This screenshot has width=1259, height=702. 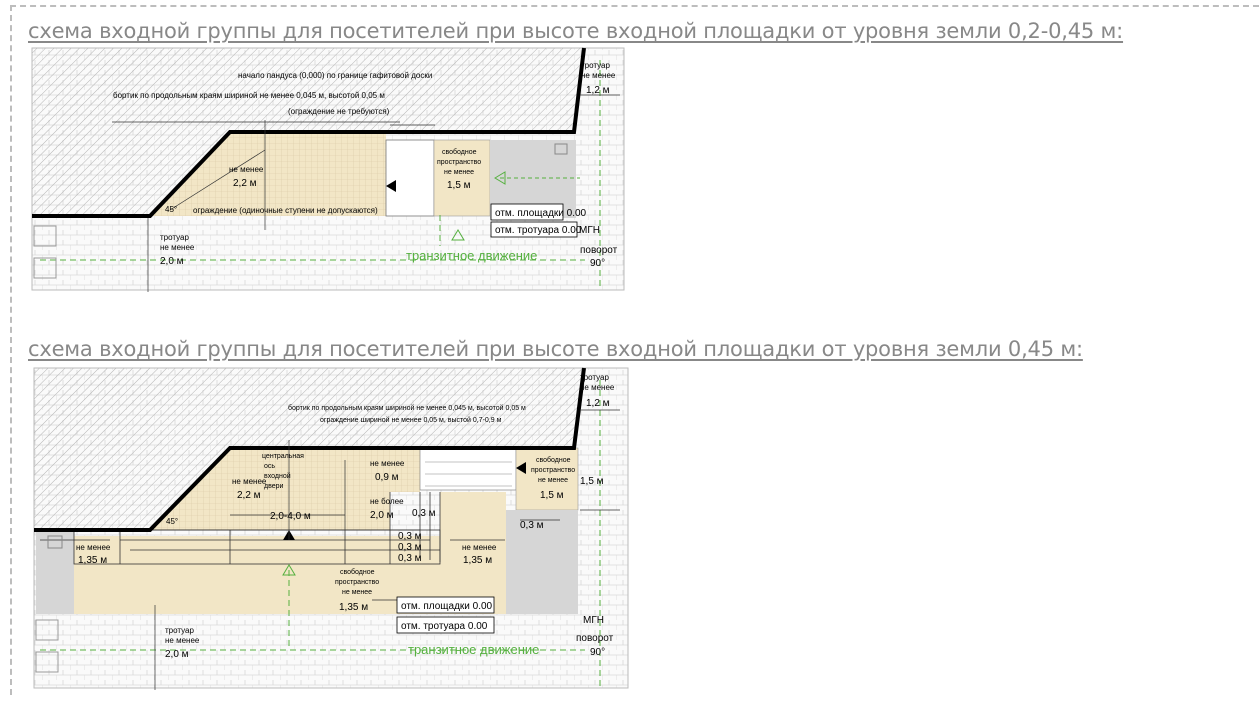 I want to click on scheme-2-max-2: 2,0 м, so click(x=382, y=515).